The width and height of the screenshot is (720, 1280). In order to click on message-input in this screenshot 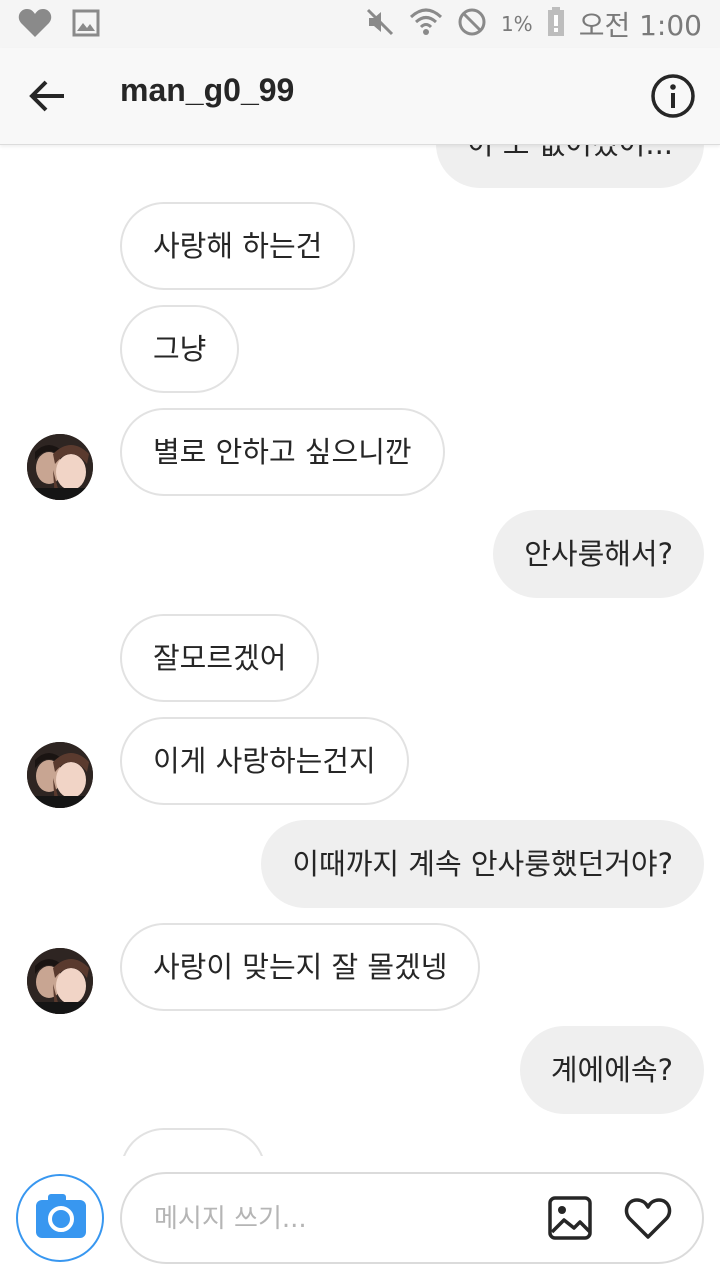, I will do `click(344, 1219)`.